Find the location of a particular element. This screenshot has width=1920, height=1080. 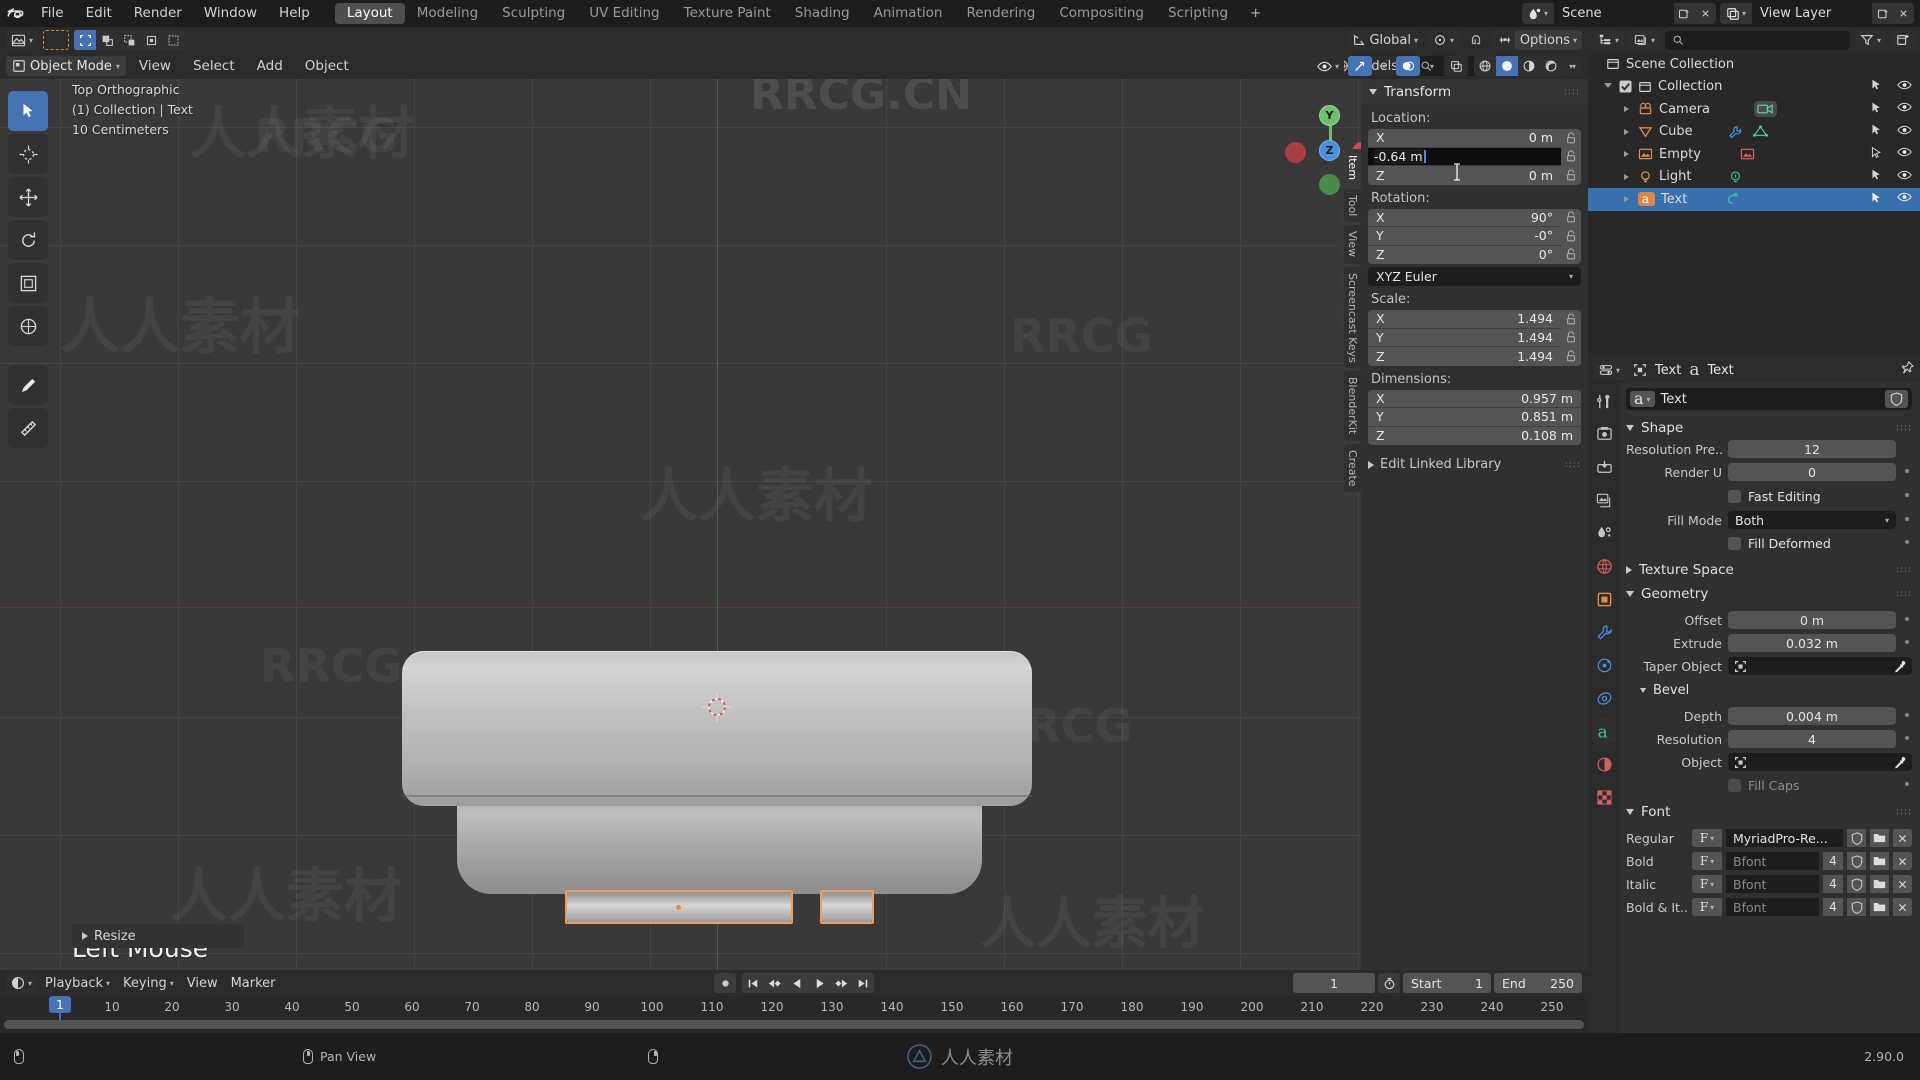

fill-deformed-checkbox is located at coordinates (1734, 543).